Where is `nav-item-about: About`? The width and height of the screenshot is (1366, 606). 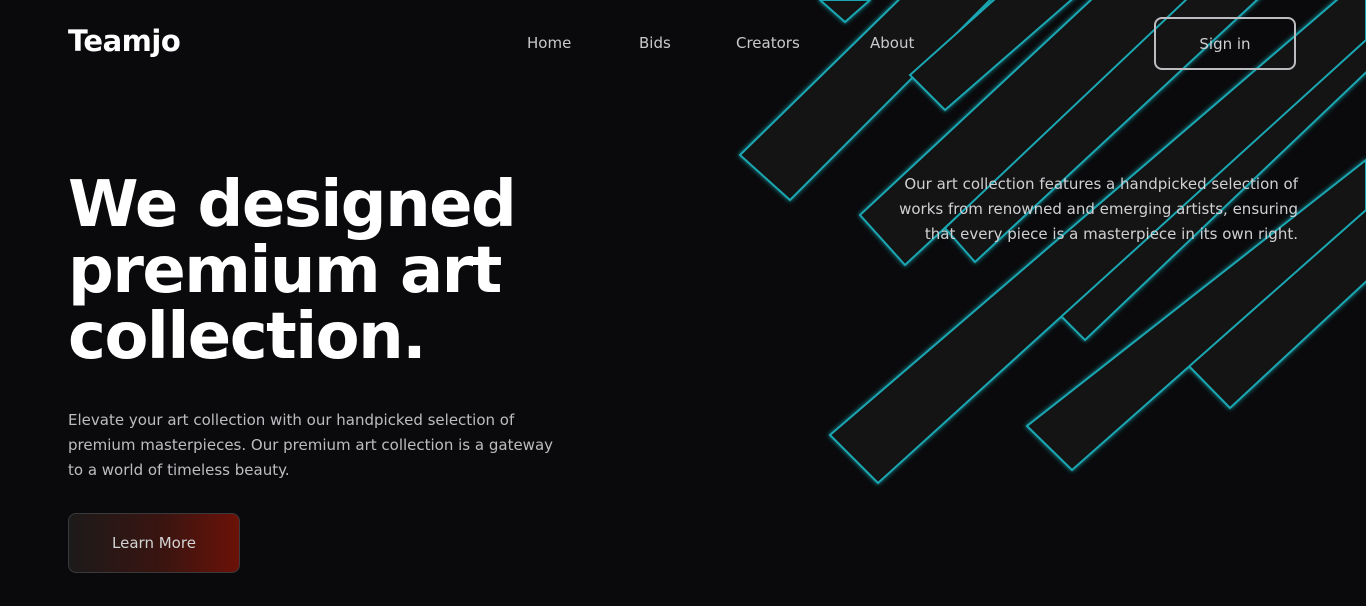
nav-item-about: About is located at coordinates (900, 43).